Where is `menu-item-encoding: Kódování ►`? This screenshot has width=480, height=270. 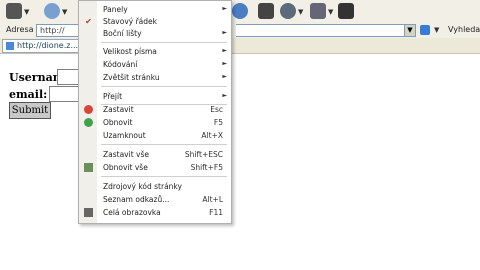 menu-item-encoding: Kódování ► is located at coordinates (155, 64).